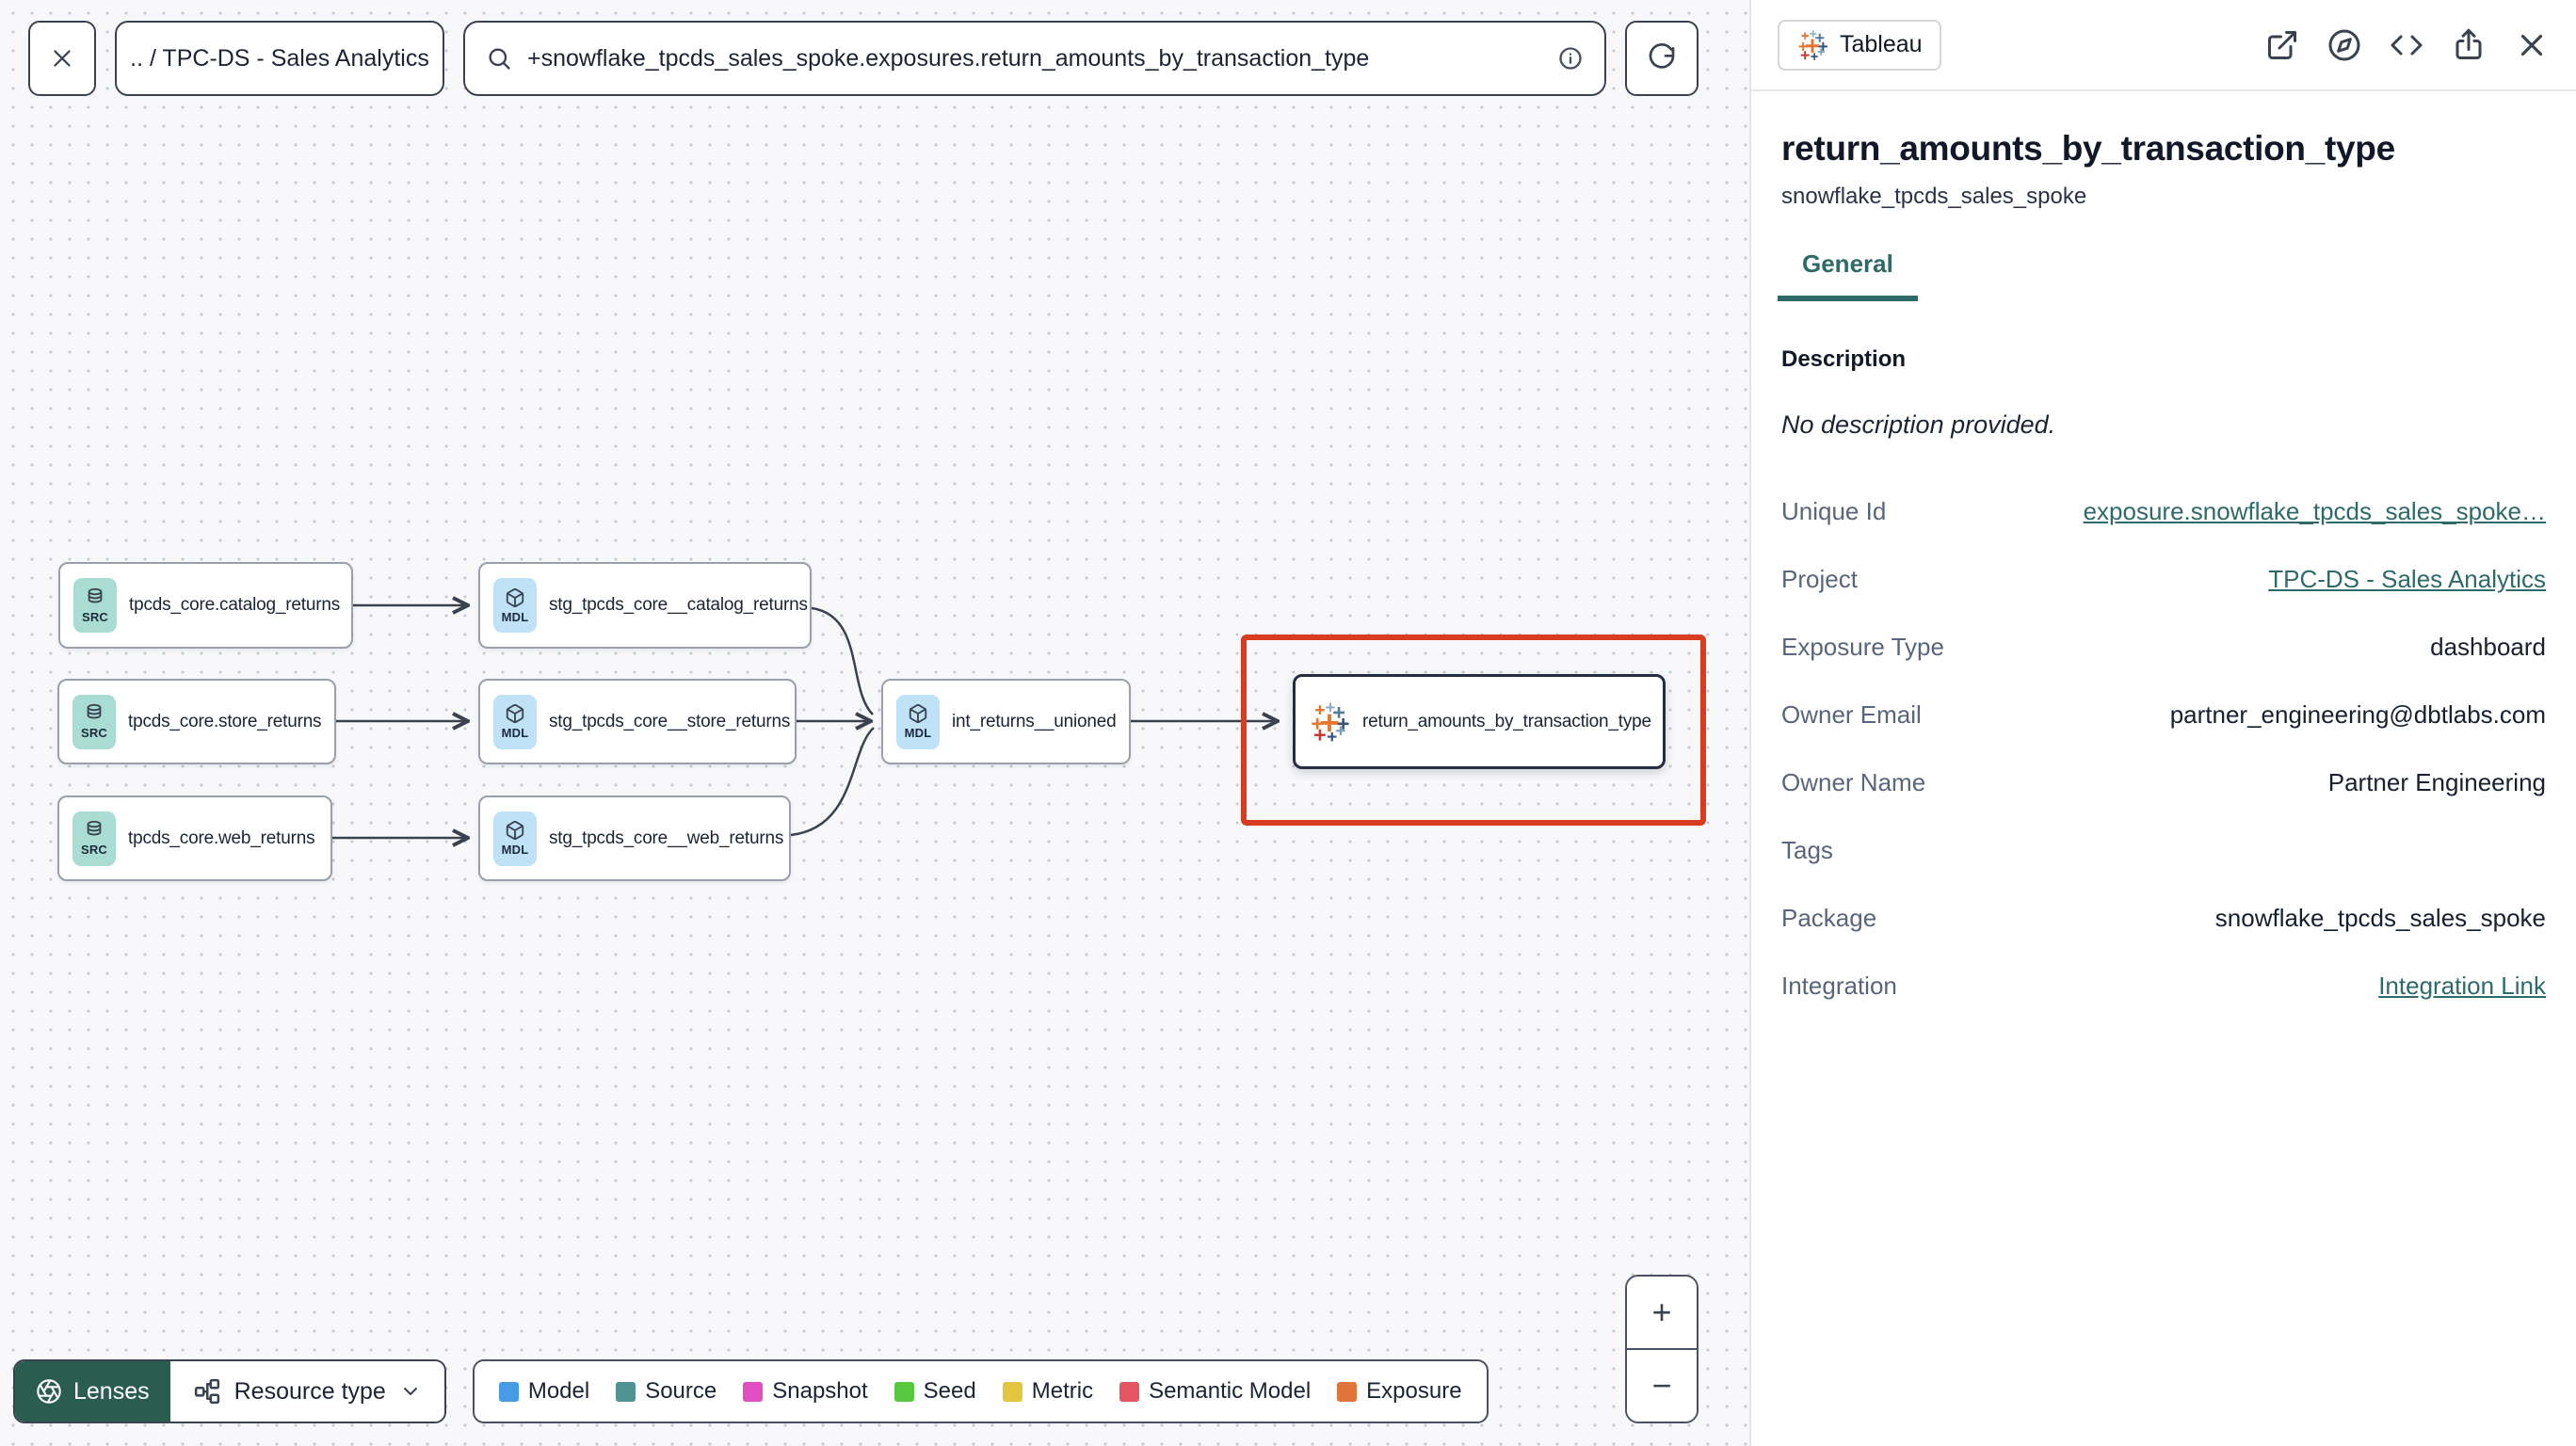 The height and width of the screenshot is (1446, 2576). I want to click on node-source-web-returns: SRC tpcds_core.web_returns, so click(194, 838).